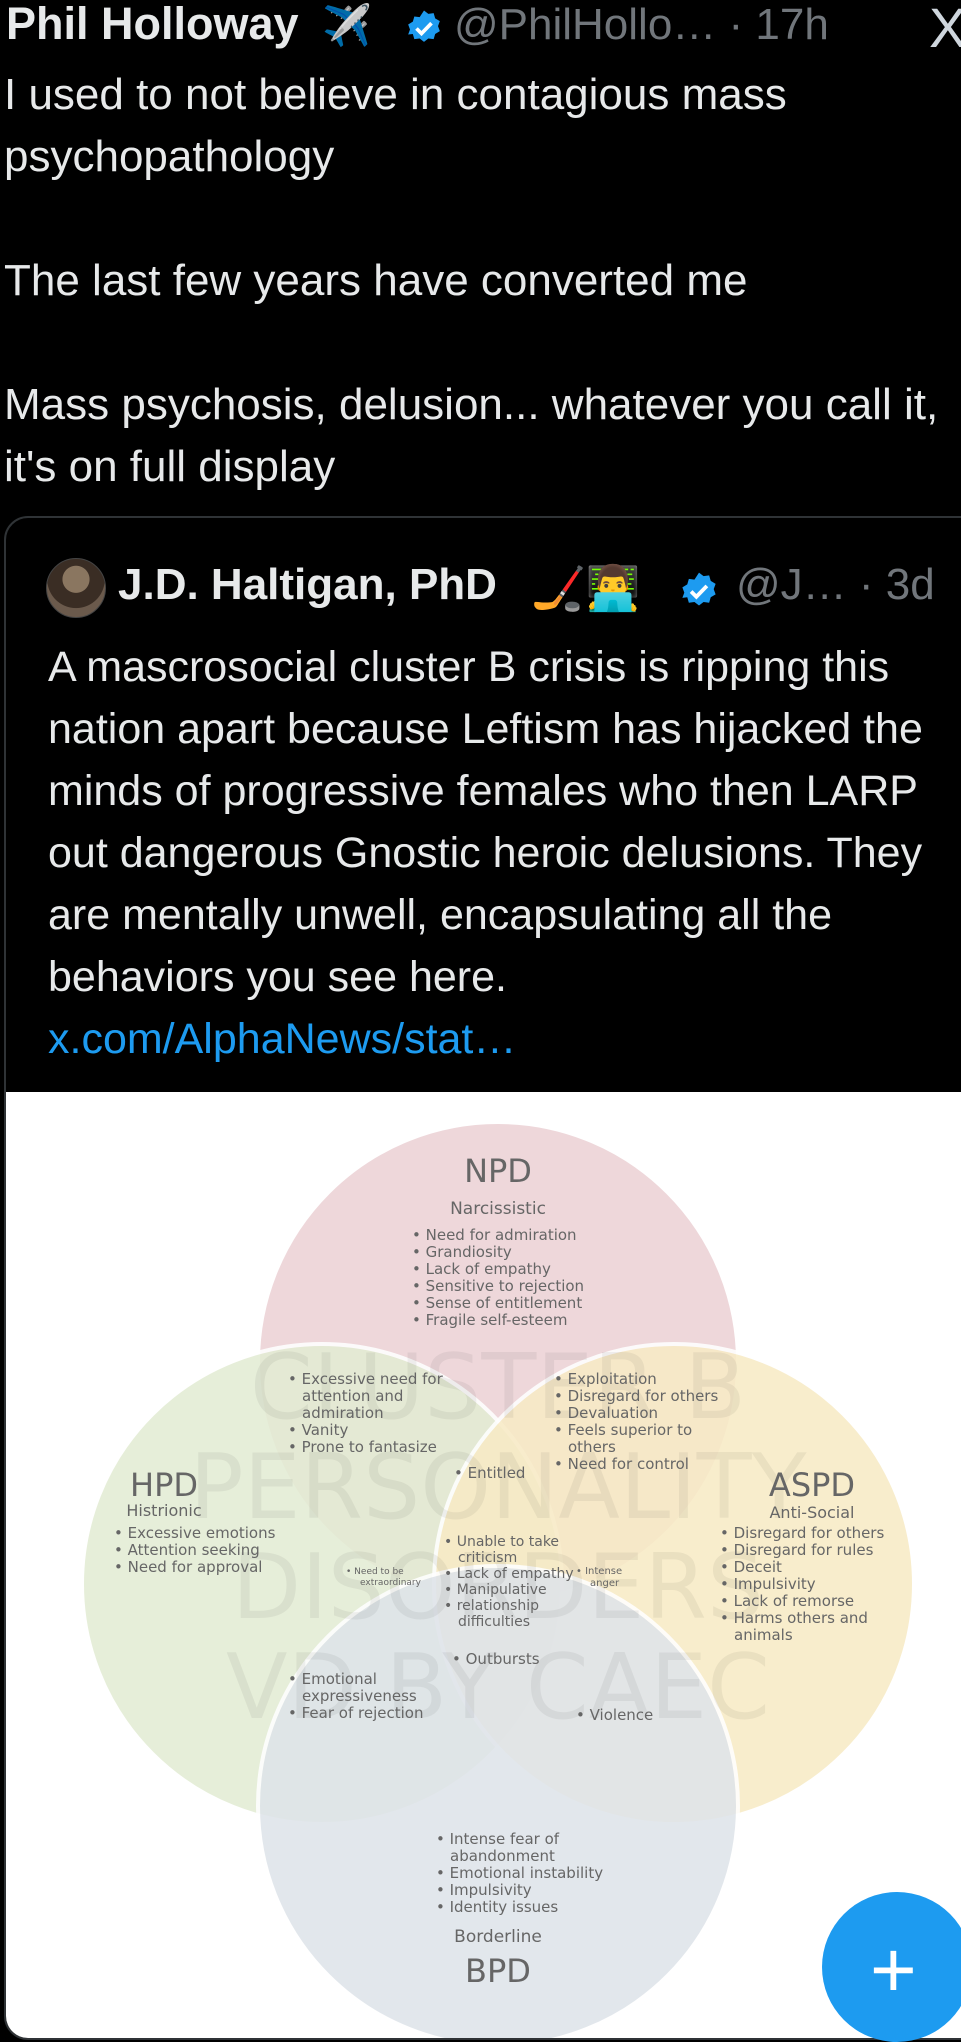 Image resolution: width=961 pixels, height=2042 pixels. What do you see at coordinates (605, 1379) in the screenshot?
I see `npd-aspd-trait-0: • Exploitation` at bounding box center [605, 1379].